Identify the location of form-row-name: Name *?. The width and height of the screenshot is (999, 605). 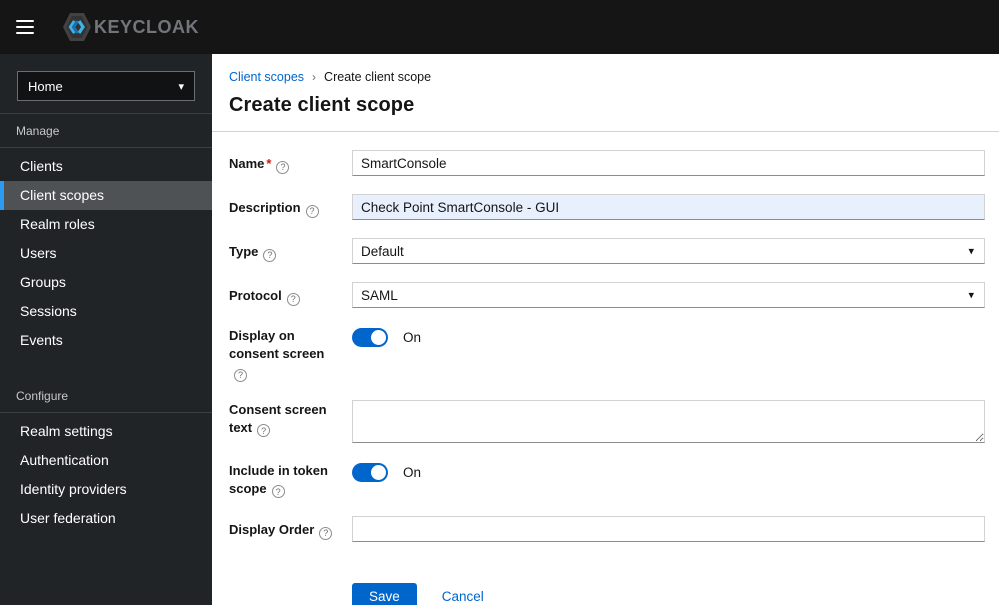
(607, 163).